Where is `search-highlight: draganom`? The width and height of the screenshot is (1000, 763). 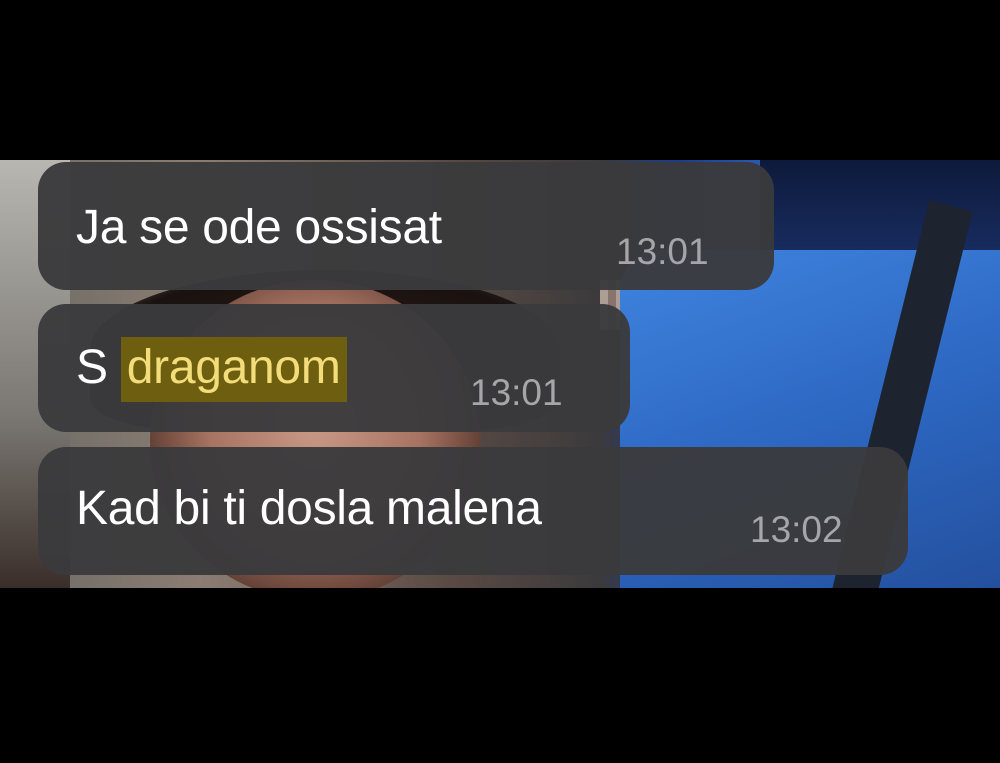
search-highlight: draganom is located at coordinates (233, 369).